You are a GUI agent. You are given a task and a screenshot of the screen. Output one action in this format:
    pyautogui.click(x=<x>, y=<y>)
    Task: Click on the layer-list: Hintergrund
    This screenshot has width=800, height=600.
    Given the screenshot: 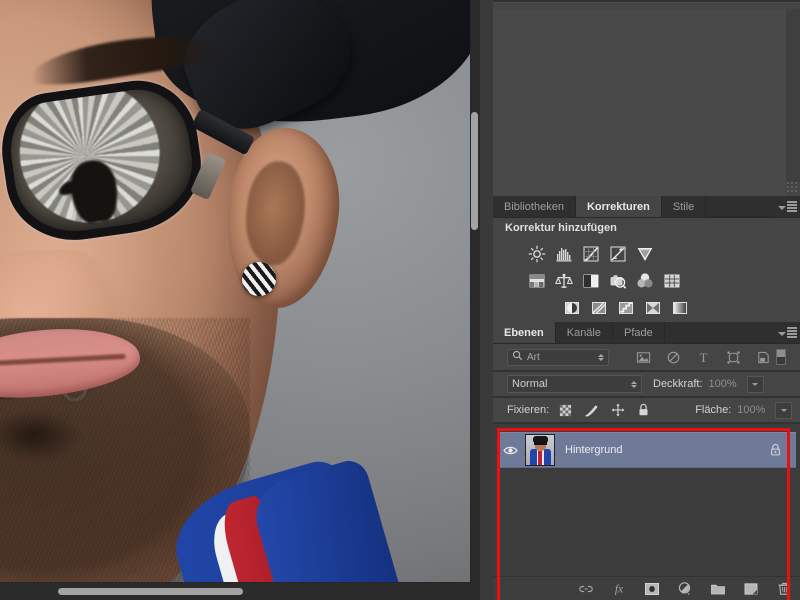 What is the action you would take?
    pyautogui.click(x=646, y=500)
    